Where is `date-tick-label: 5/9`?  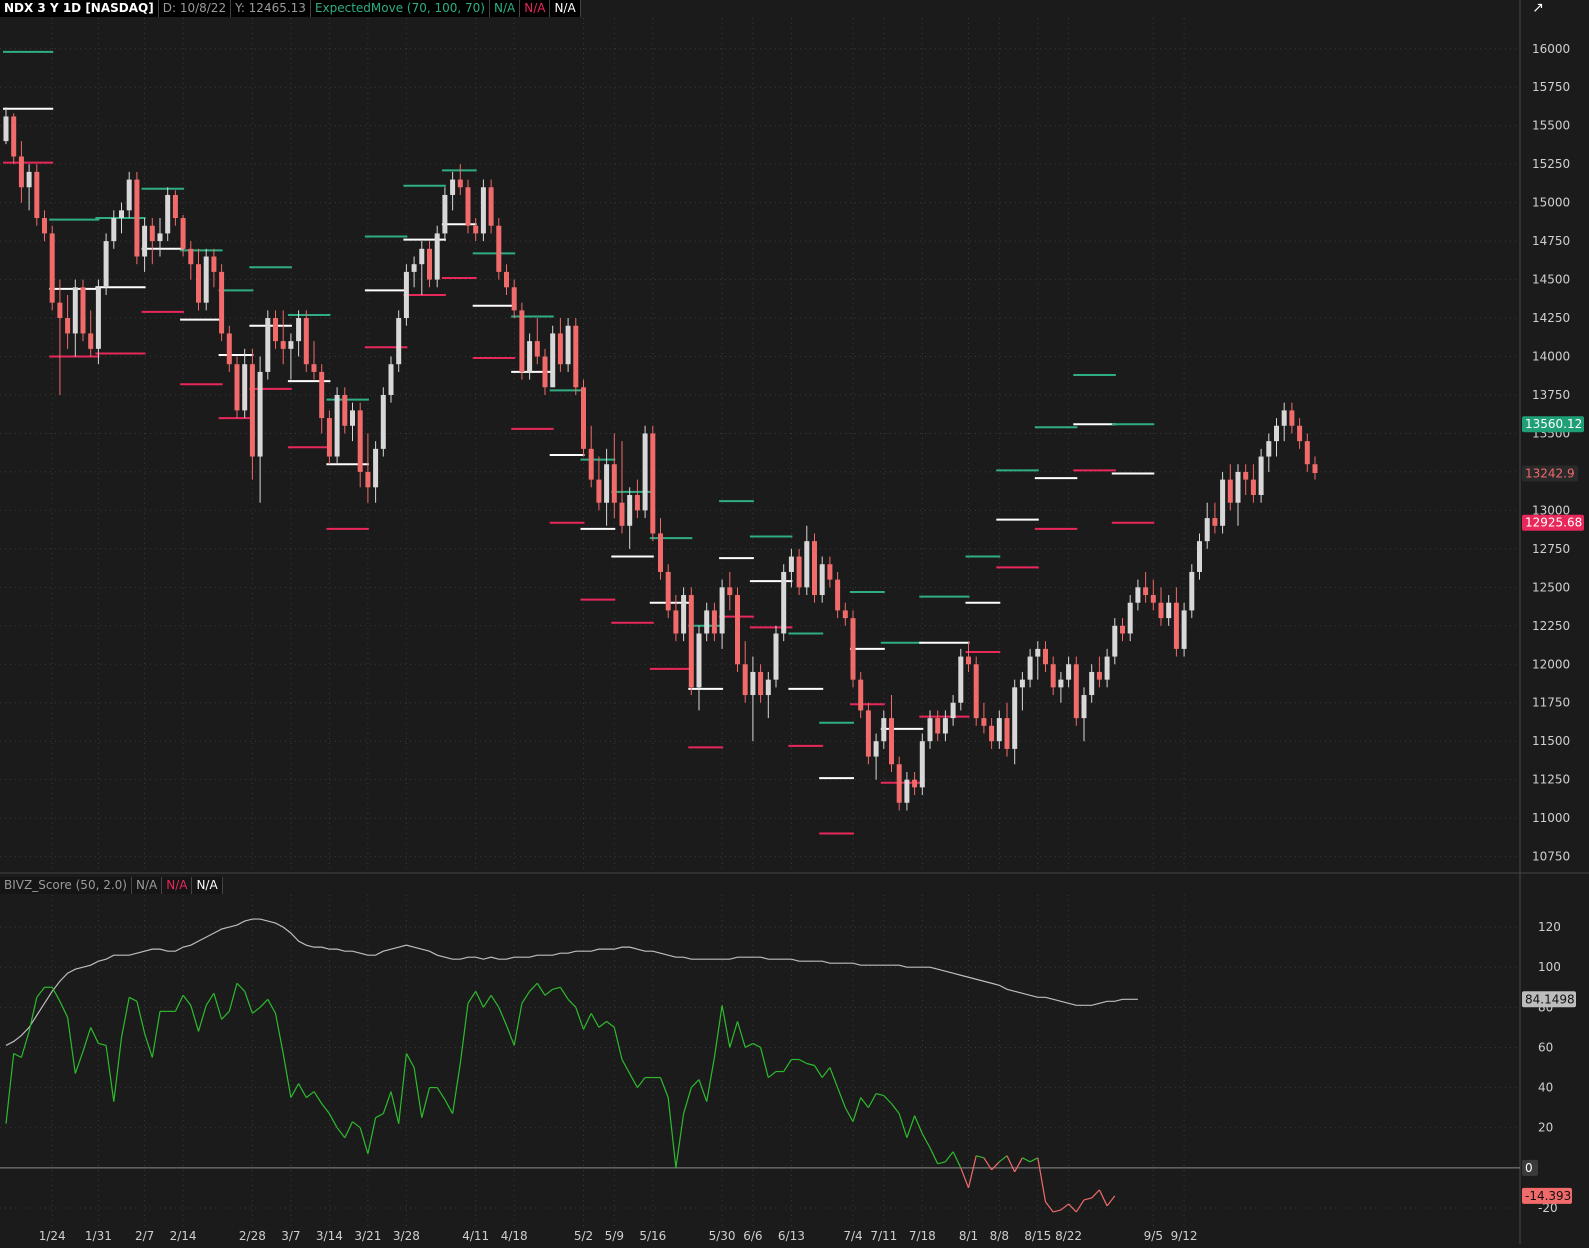
date-tick-label: 5/9 is located at coordinates (614, 1236).